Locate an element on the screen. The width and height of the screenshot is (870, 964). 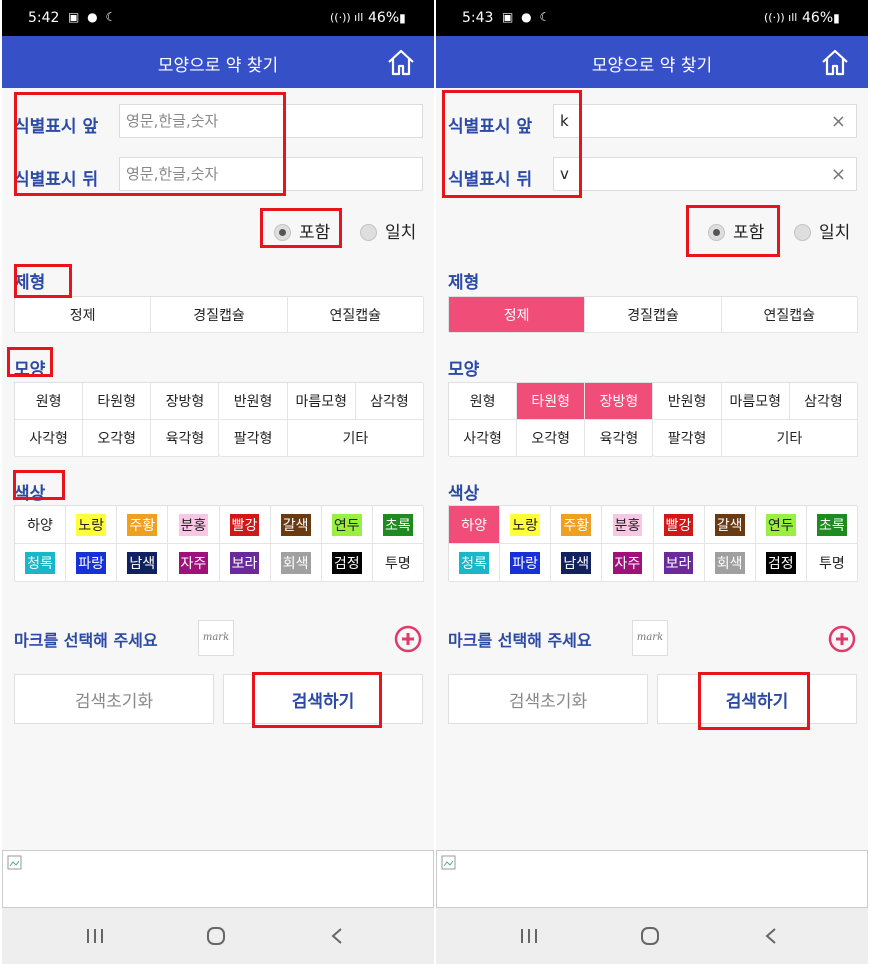
front-id-input is located at coordinates (685, 121).